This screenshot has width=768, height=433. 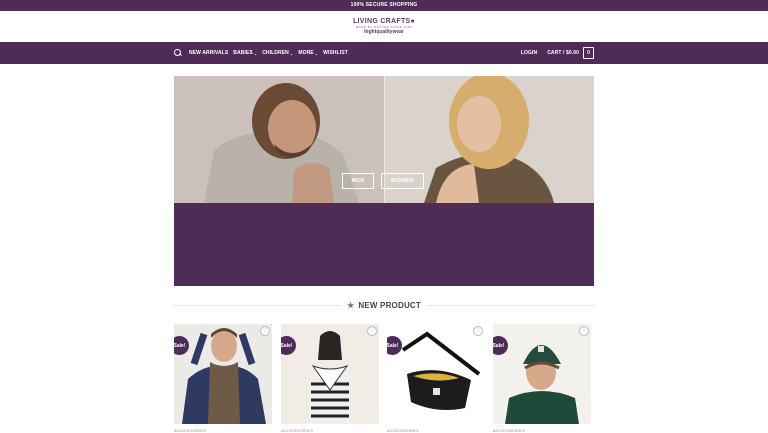 I want to click on logo-subline: hightqualitywear, so click(x=384, y=32).